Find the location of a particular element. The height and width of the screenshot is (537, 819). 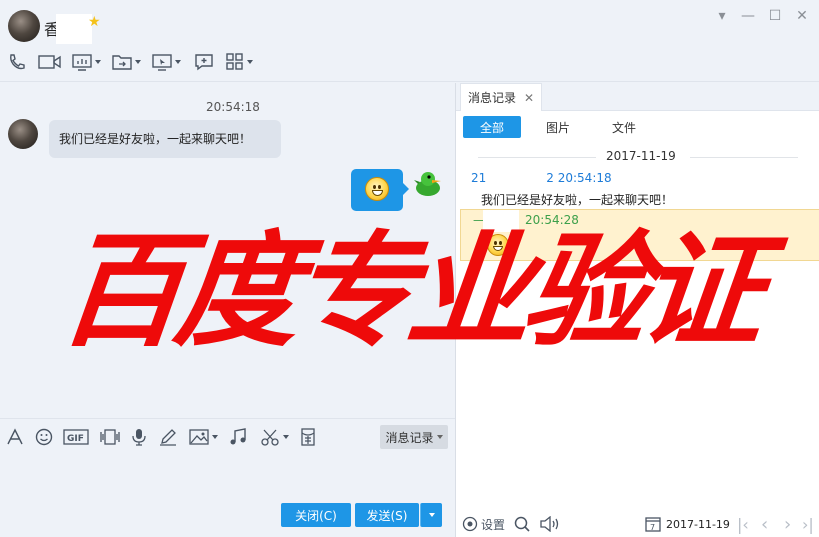

prev-page-icon: ‹ is located at coordinates (764, 524).